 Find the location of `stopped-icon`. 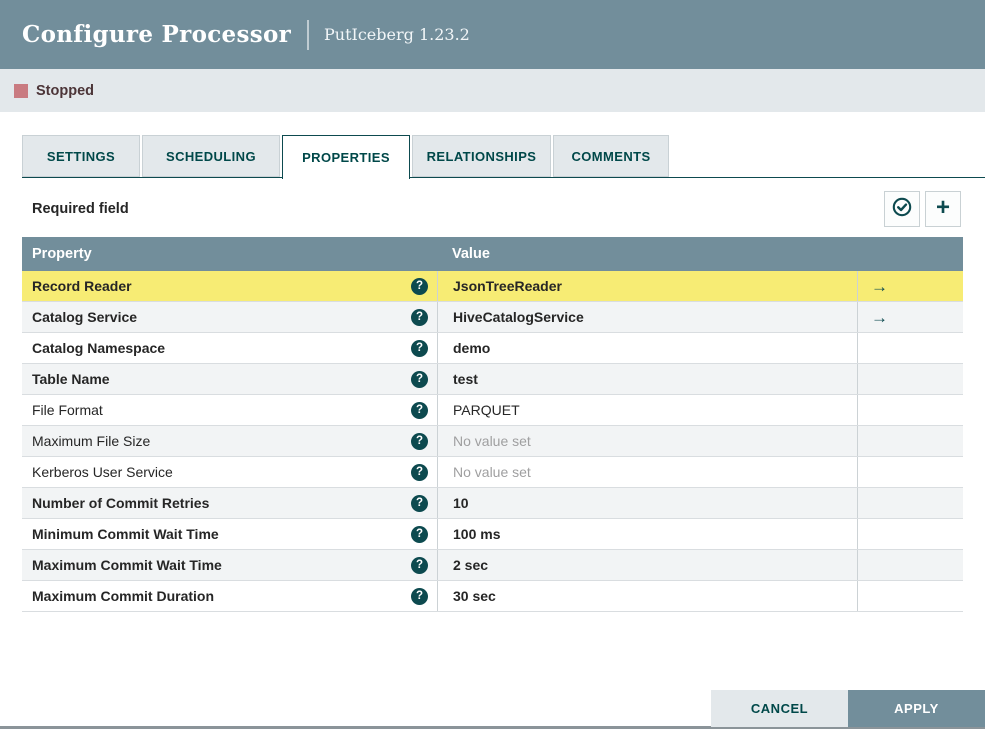

stopped-icon is located at coordinates (21, 90).